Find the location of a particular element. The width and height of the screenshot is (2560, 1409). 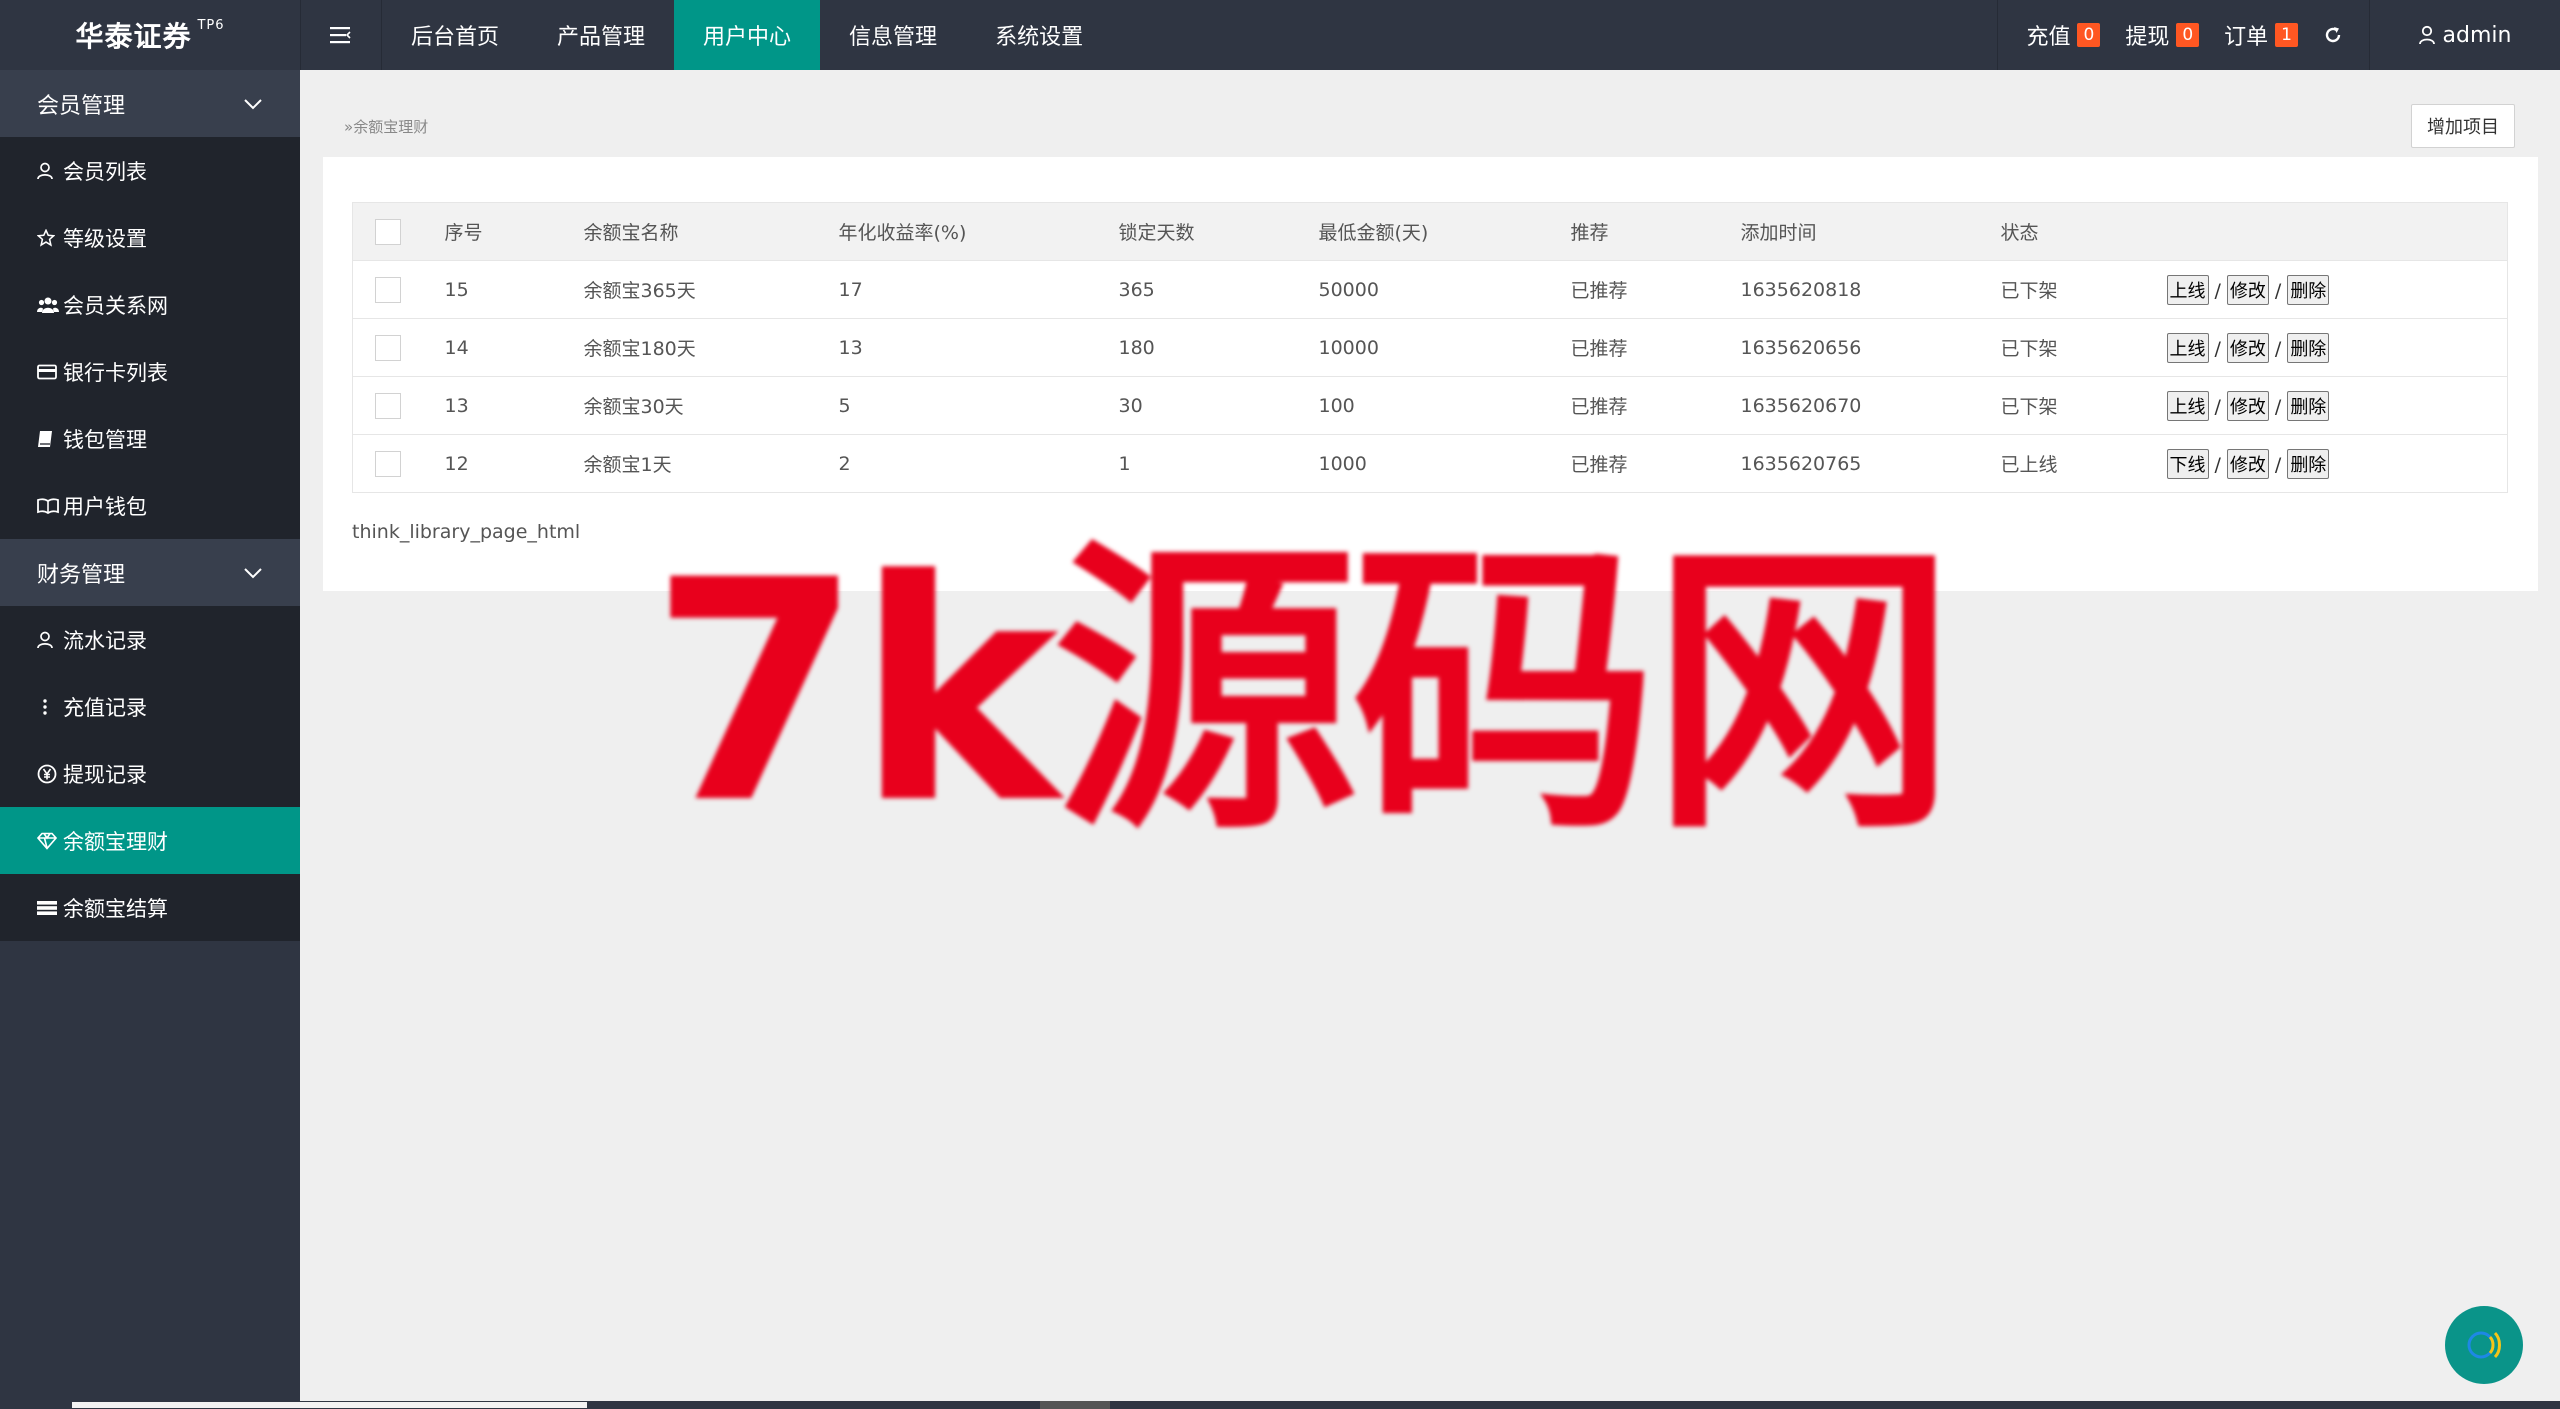

cell-days: 30 is located at coordinates (1218, 405).